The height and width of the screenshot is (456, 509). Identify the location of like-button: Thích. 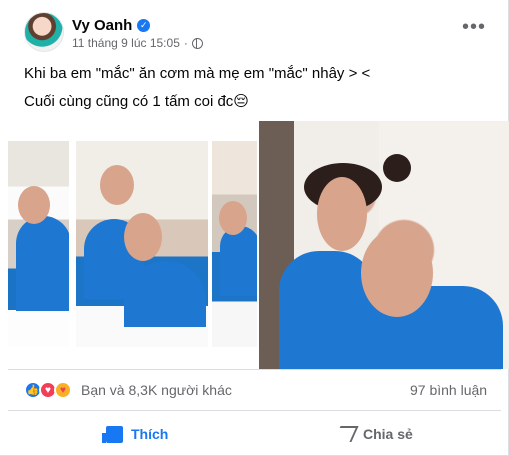
(135, 434).